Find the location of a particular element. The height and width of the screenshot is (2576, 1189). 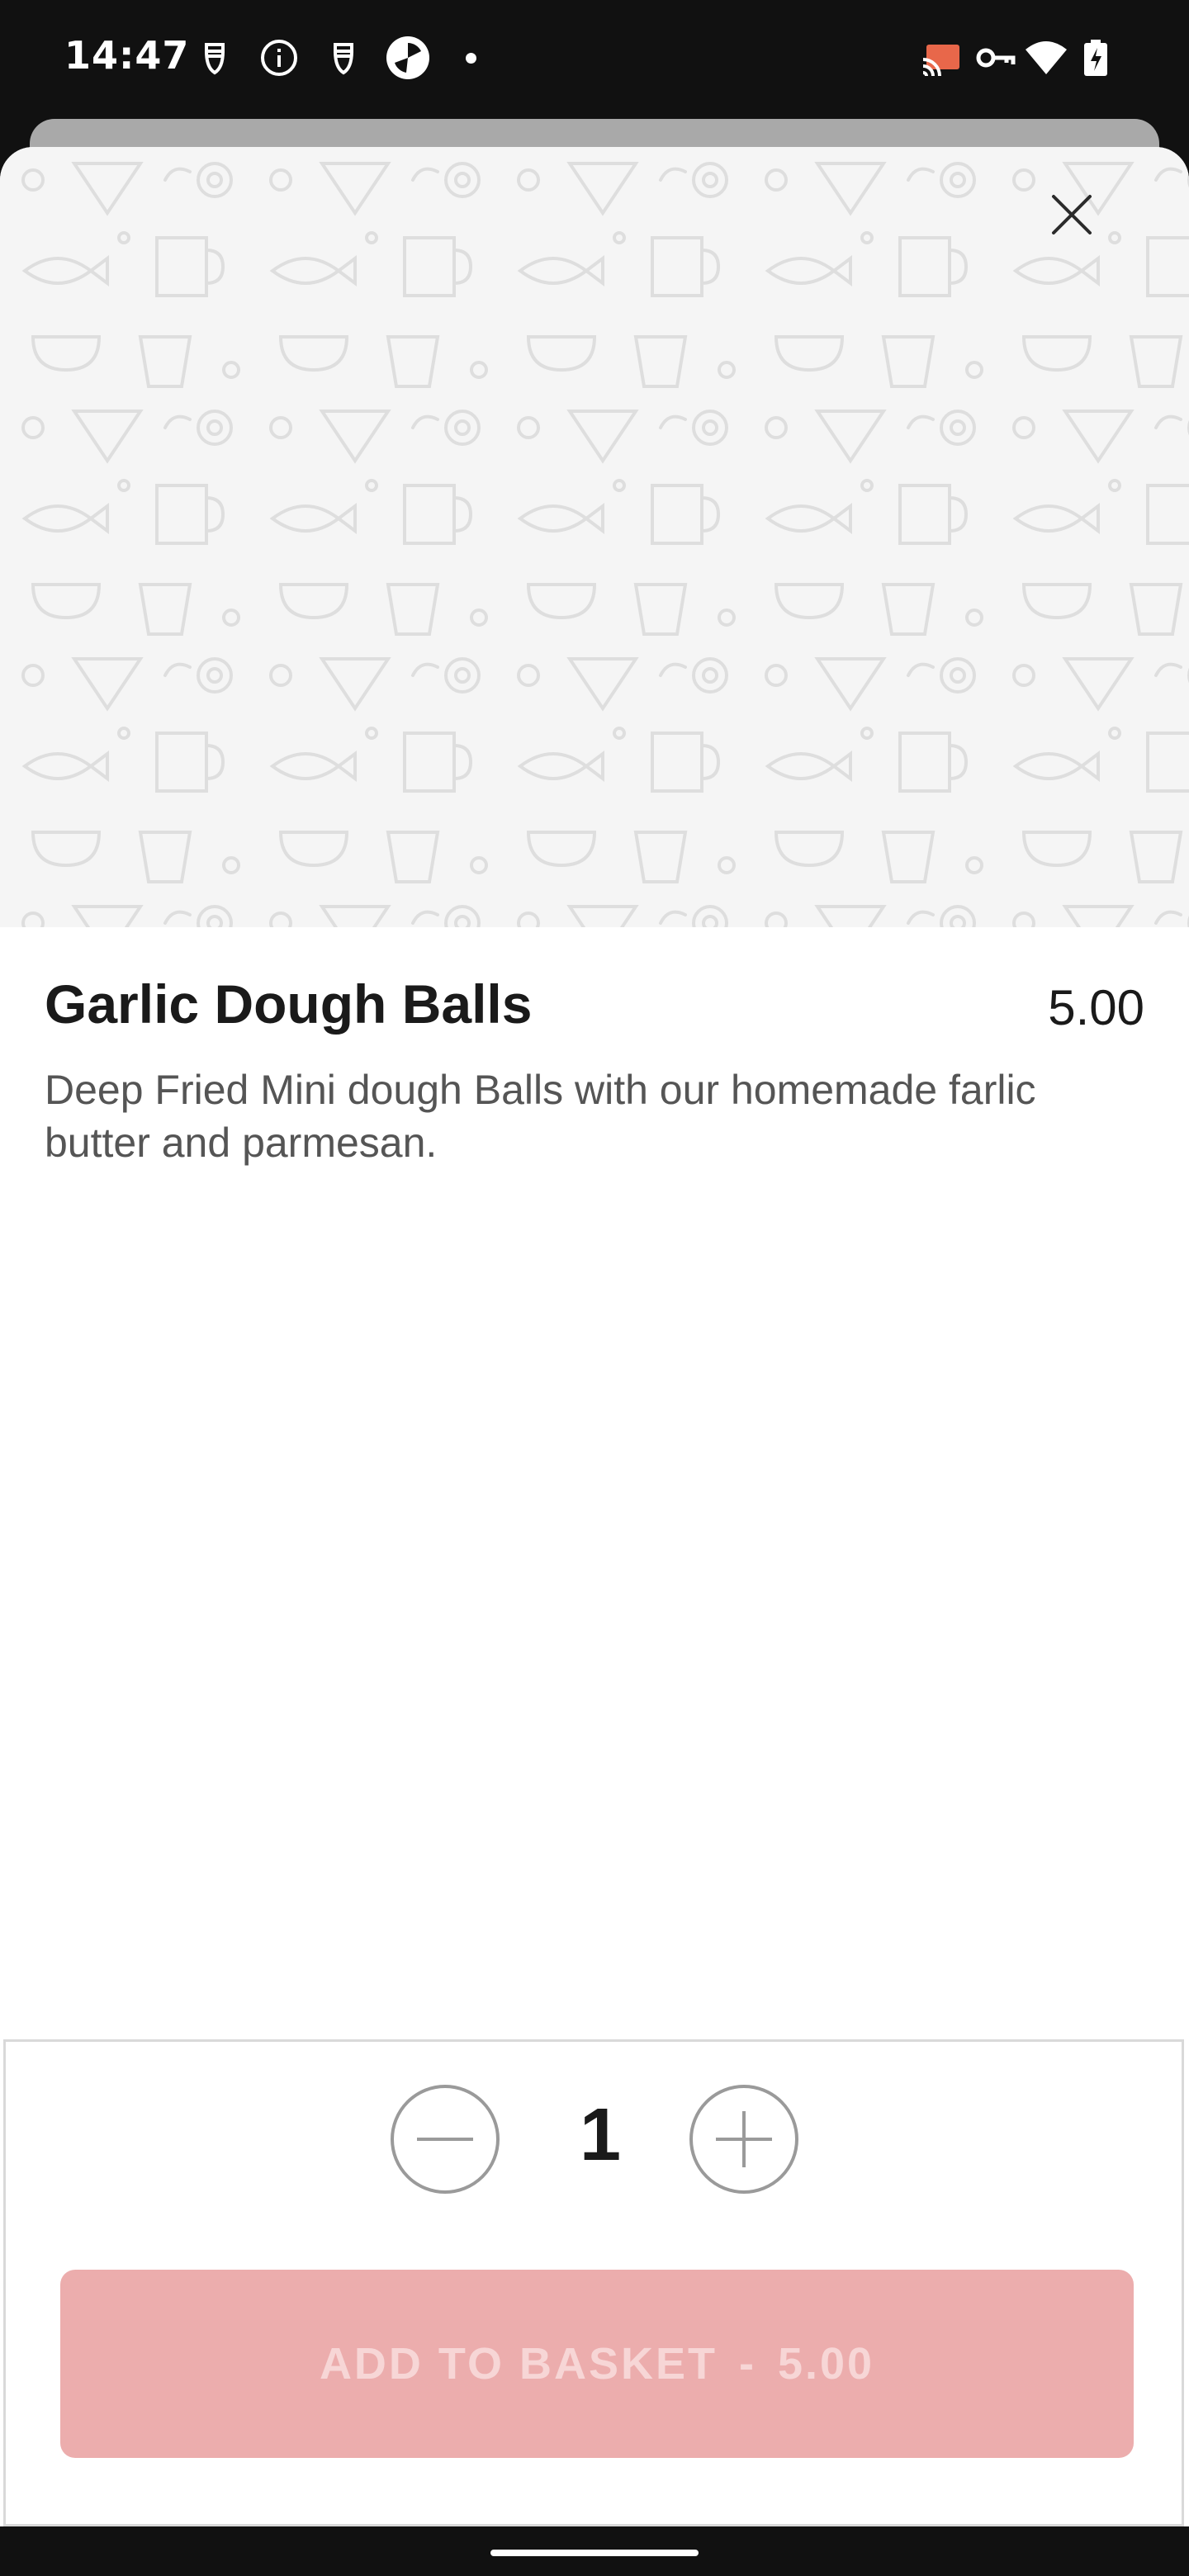

add-to-basket-button: ADD TO BASKET - 5.00 is located at coordinates (597, 2364).